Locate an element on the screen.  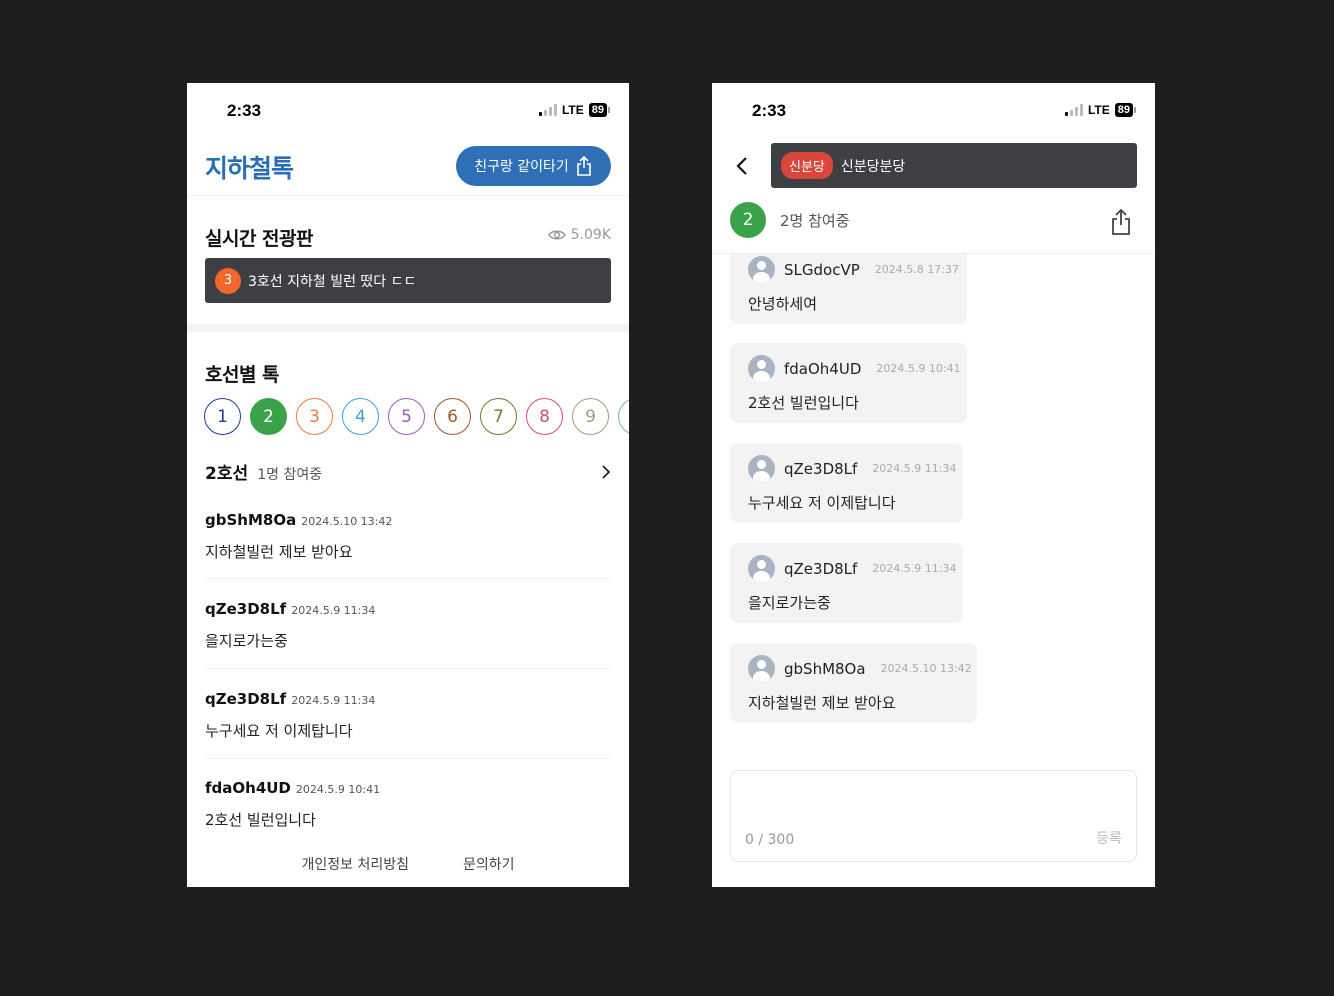
line-button-3: 3 is located at coordinates (314, 416).